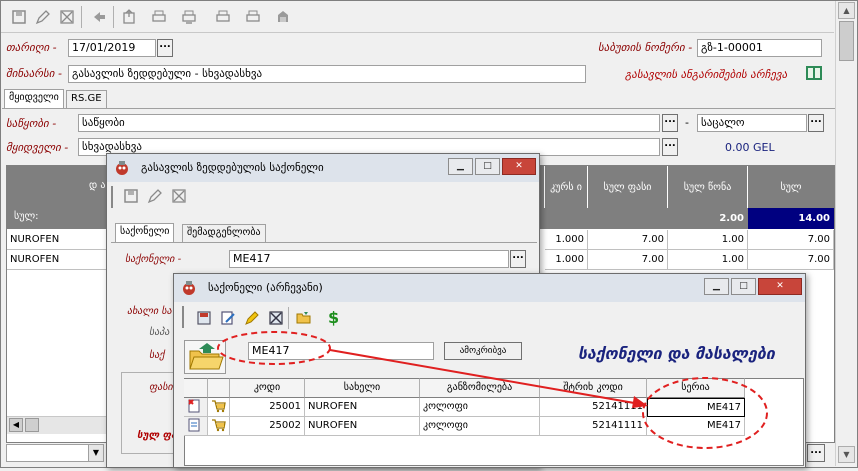  I want to click on back-arrow-icon, so click(99, 17).